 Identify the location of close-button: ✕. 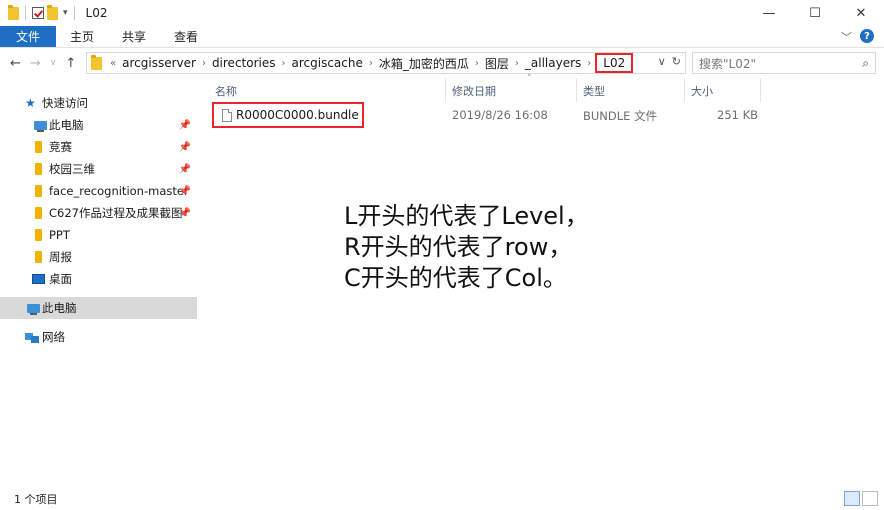
(861, 13).